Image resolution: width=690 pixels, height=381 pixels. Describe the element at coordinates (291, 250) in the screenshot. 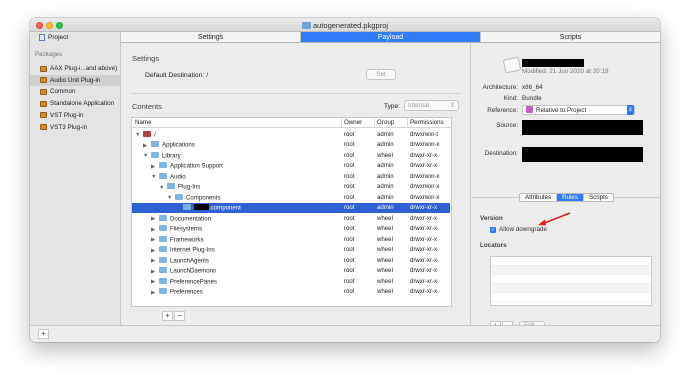

I see `table-row: ▶ Internet Plug-Ins root wheel drwxr-xr-x` at that location.